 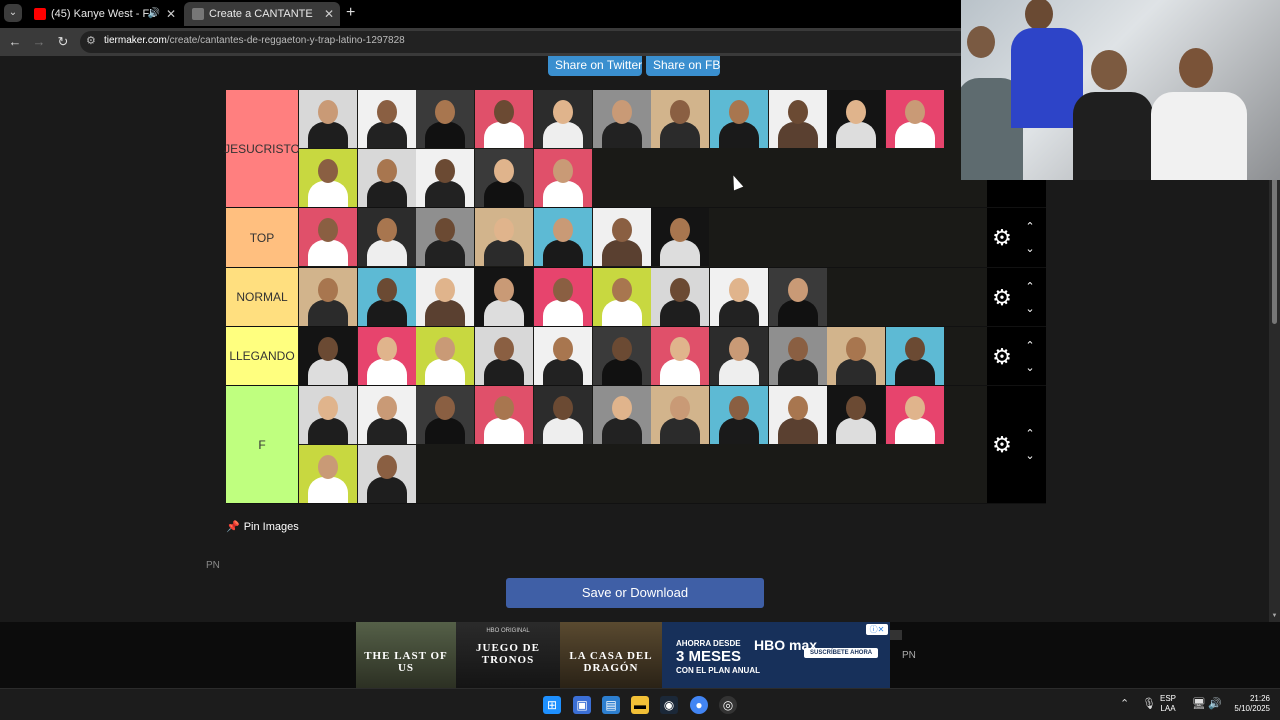 I want to click on site-info-icon: ⚙, so click(x=91, y=40).